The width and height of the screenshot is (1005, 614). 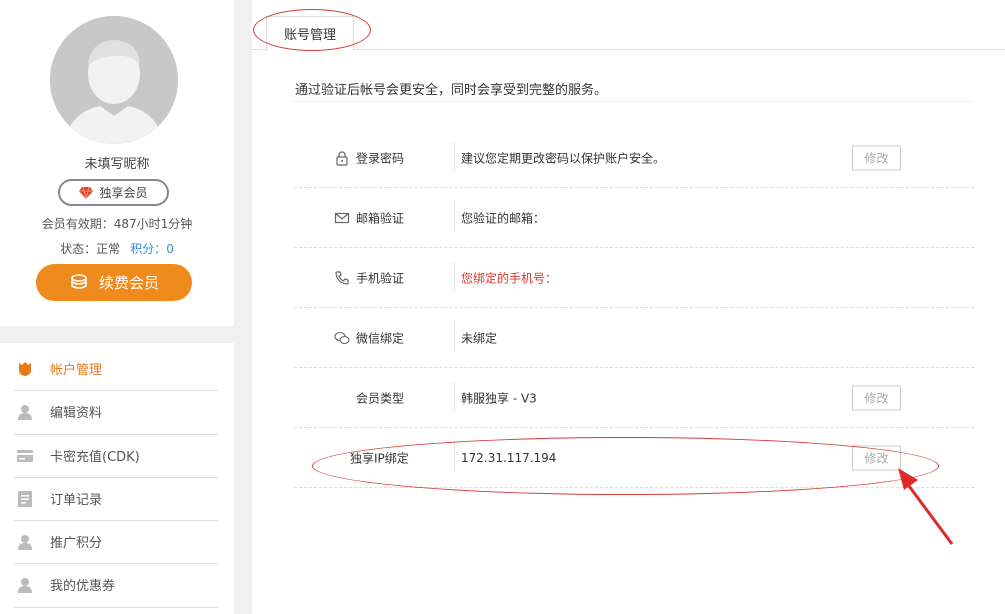 I want to click on row-label: 会员类型, so click(x=380, y=398).